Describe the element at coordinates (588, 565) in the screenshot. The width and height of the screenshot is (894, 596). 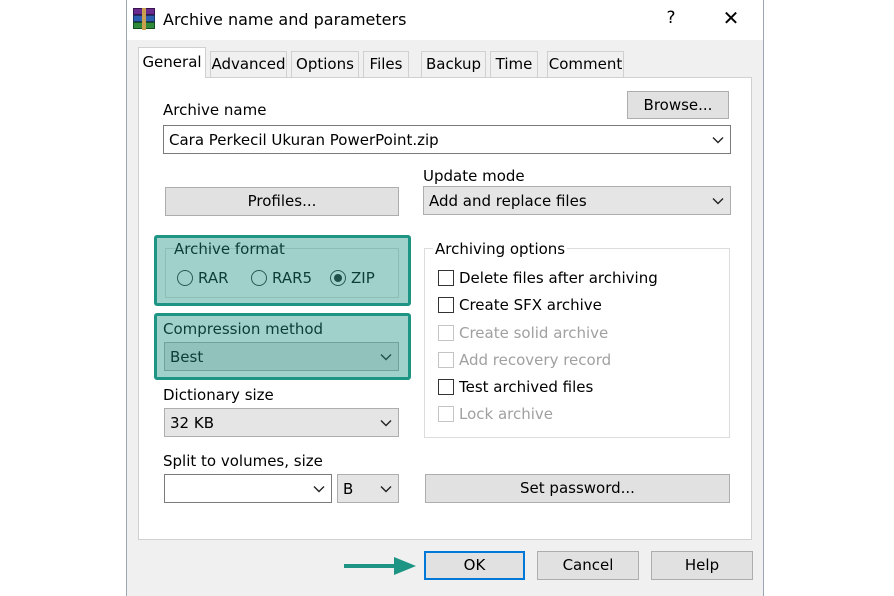
I see `cancel-button: Cancel` at that location.